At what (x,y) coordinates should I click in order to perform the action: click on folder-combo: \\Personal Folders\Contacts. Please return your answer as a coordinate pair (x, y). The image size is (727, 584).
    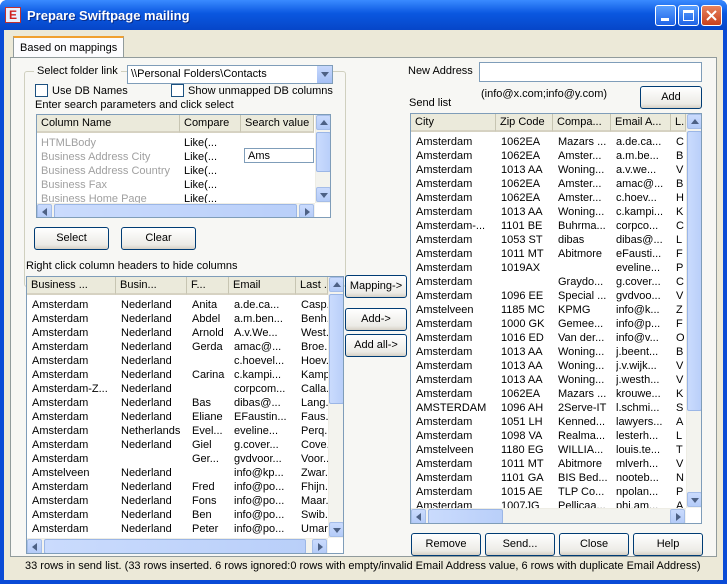
    Looking at the image, I should click on (230, 74).